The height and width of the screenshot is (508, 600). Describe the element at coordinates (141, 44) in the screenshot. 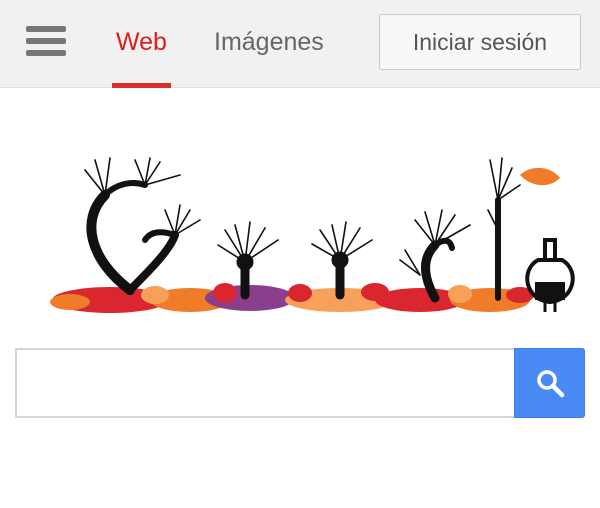

I see `tab-web: Web` at that location.